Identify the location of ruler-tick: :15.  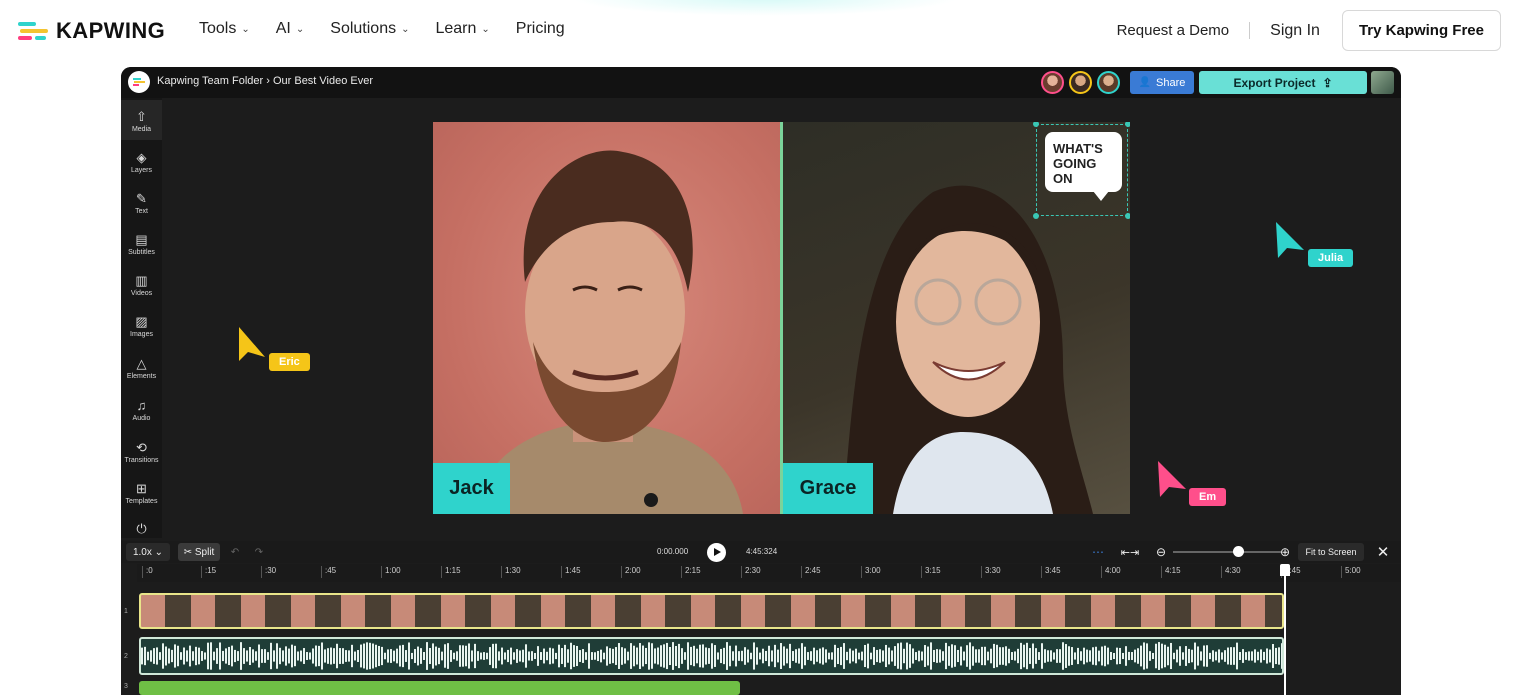
(208, 572).